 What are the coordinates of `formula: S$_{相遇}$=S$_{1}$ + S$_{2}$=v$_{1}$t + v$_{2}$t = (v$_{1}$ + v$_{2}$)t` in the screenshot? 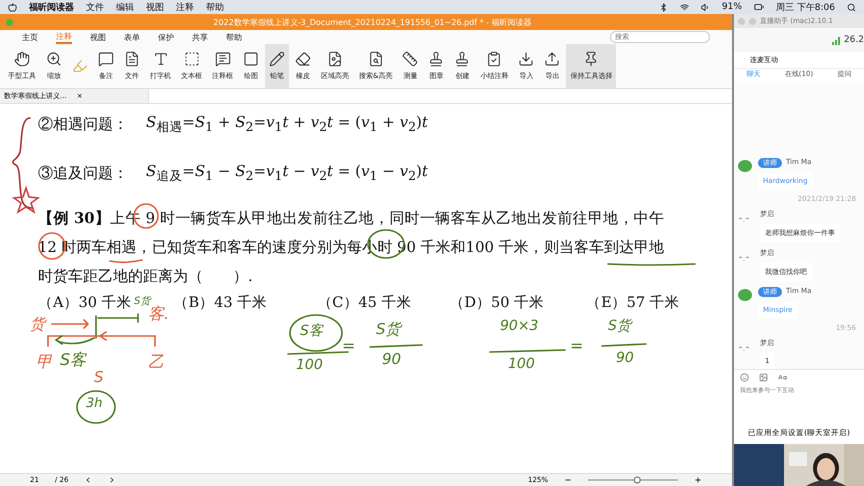 It's located at (287, 124).